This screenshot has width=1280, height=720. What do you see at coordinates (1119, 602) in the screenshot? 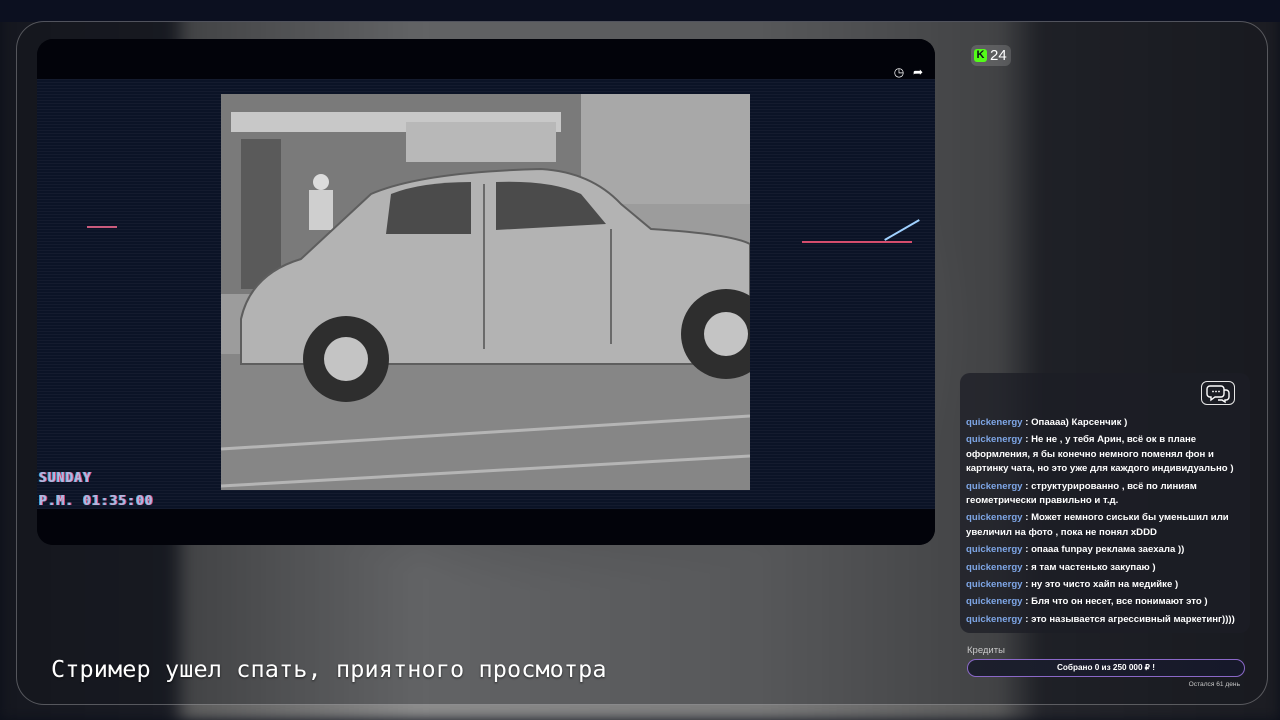
I see `chat-text: Бля что он несет, все понимают это )` at bounding box center [1119, 602].